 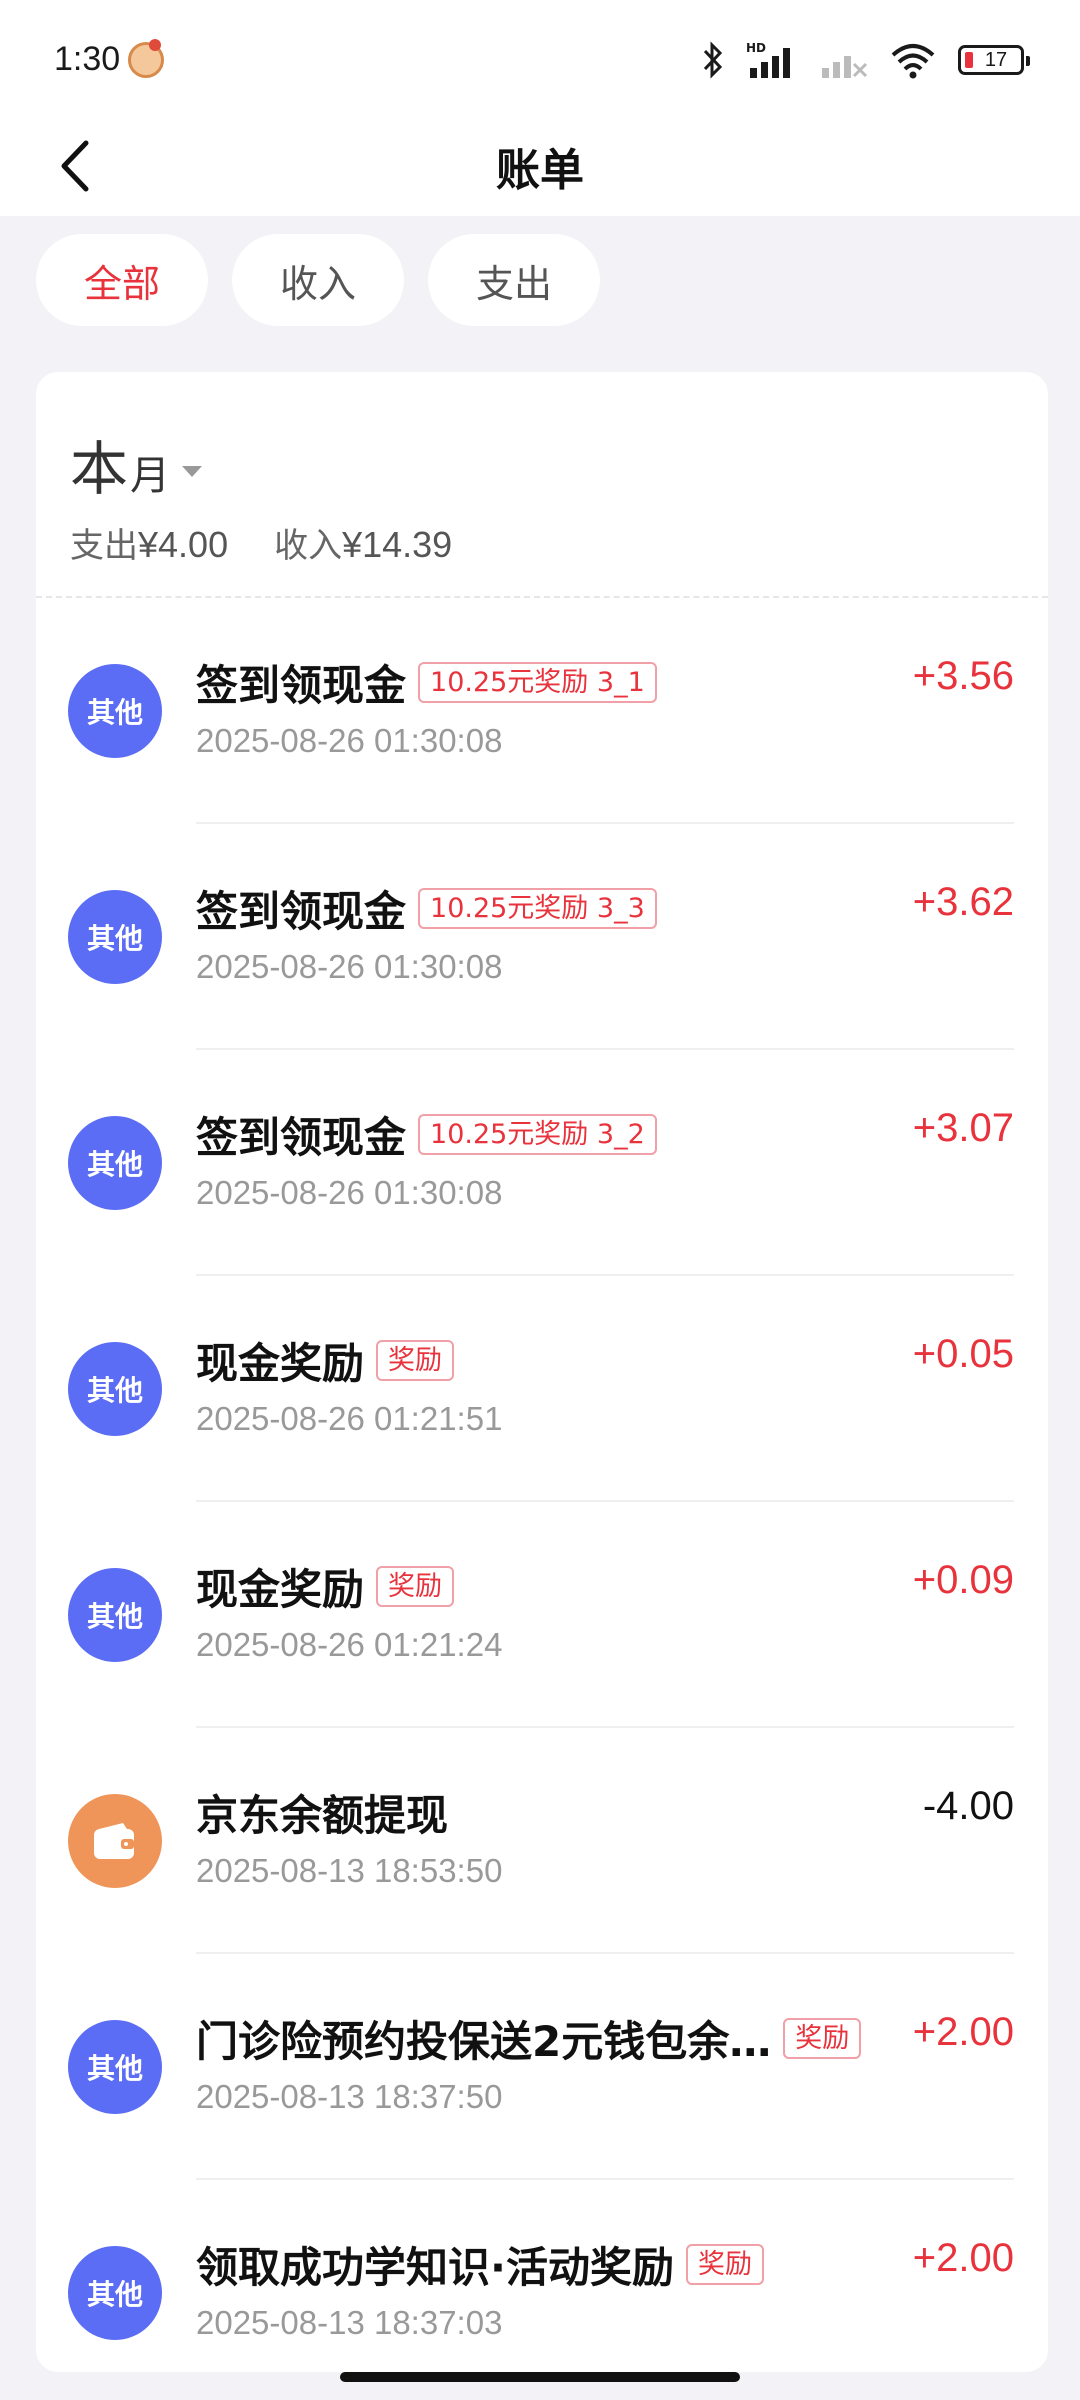 What do you see at coordinates (349, 1418) in the screenshot?
I see `transaction-date: 2025-08-26 01:21:51` at bounding box center [349, 1418].